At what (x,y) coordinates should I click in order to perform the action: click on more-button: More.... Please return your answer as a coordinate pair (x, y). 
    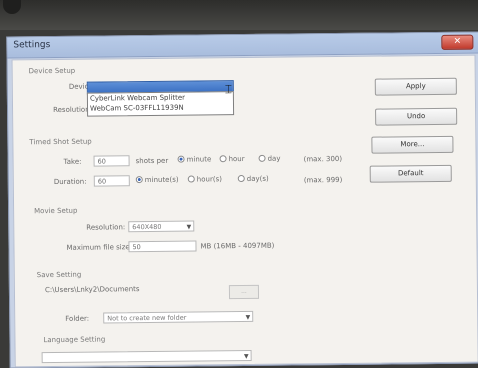
    Looking at the image, I should click on (412, 144).